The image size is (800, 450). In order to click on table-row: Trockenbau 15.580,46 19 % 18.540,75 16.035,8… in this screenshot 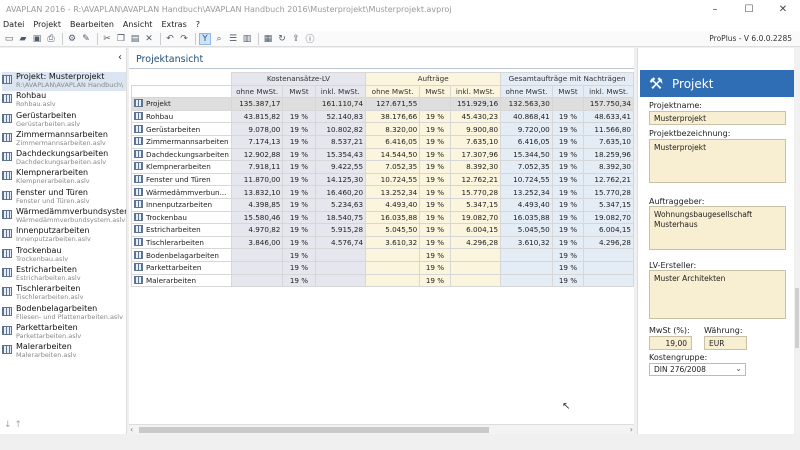, I will do `click(382, 217)`.